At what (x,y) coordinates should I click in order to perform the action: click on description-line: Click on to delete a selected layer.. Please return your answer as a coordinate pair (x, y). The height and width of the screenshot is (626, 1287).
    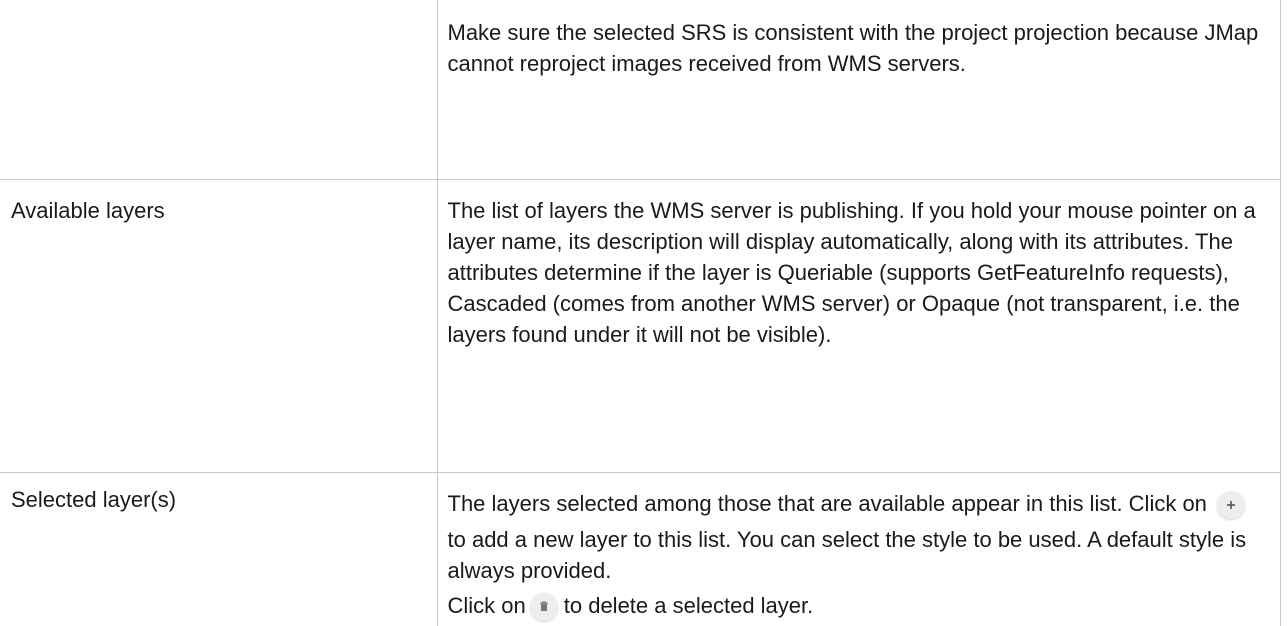
    Looking at the image, I should click on (631, 606).